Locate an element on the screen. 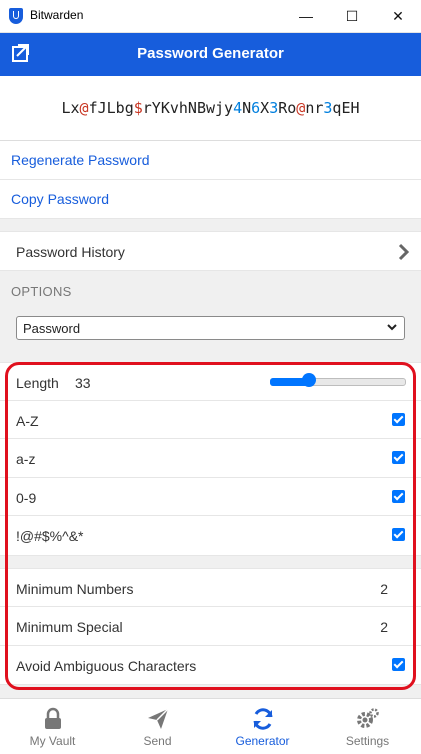 The image size is (421, 754). lowercase-row: a-z is located at coordinates (210, 458).